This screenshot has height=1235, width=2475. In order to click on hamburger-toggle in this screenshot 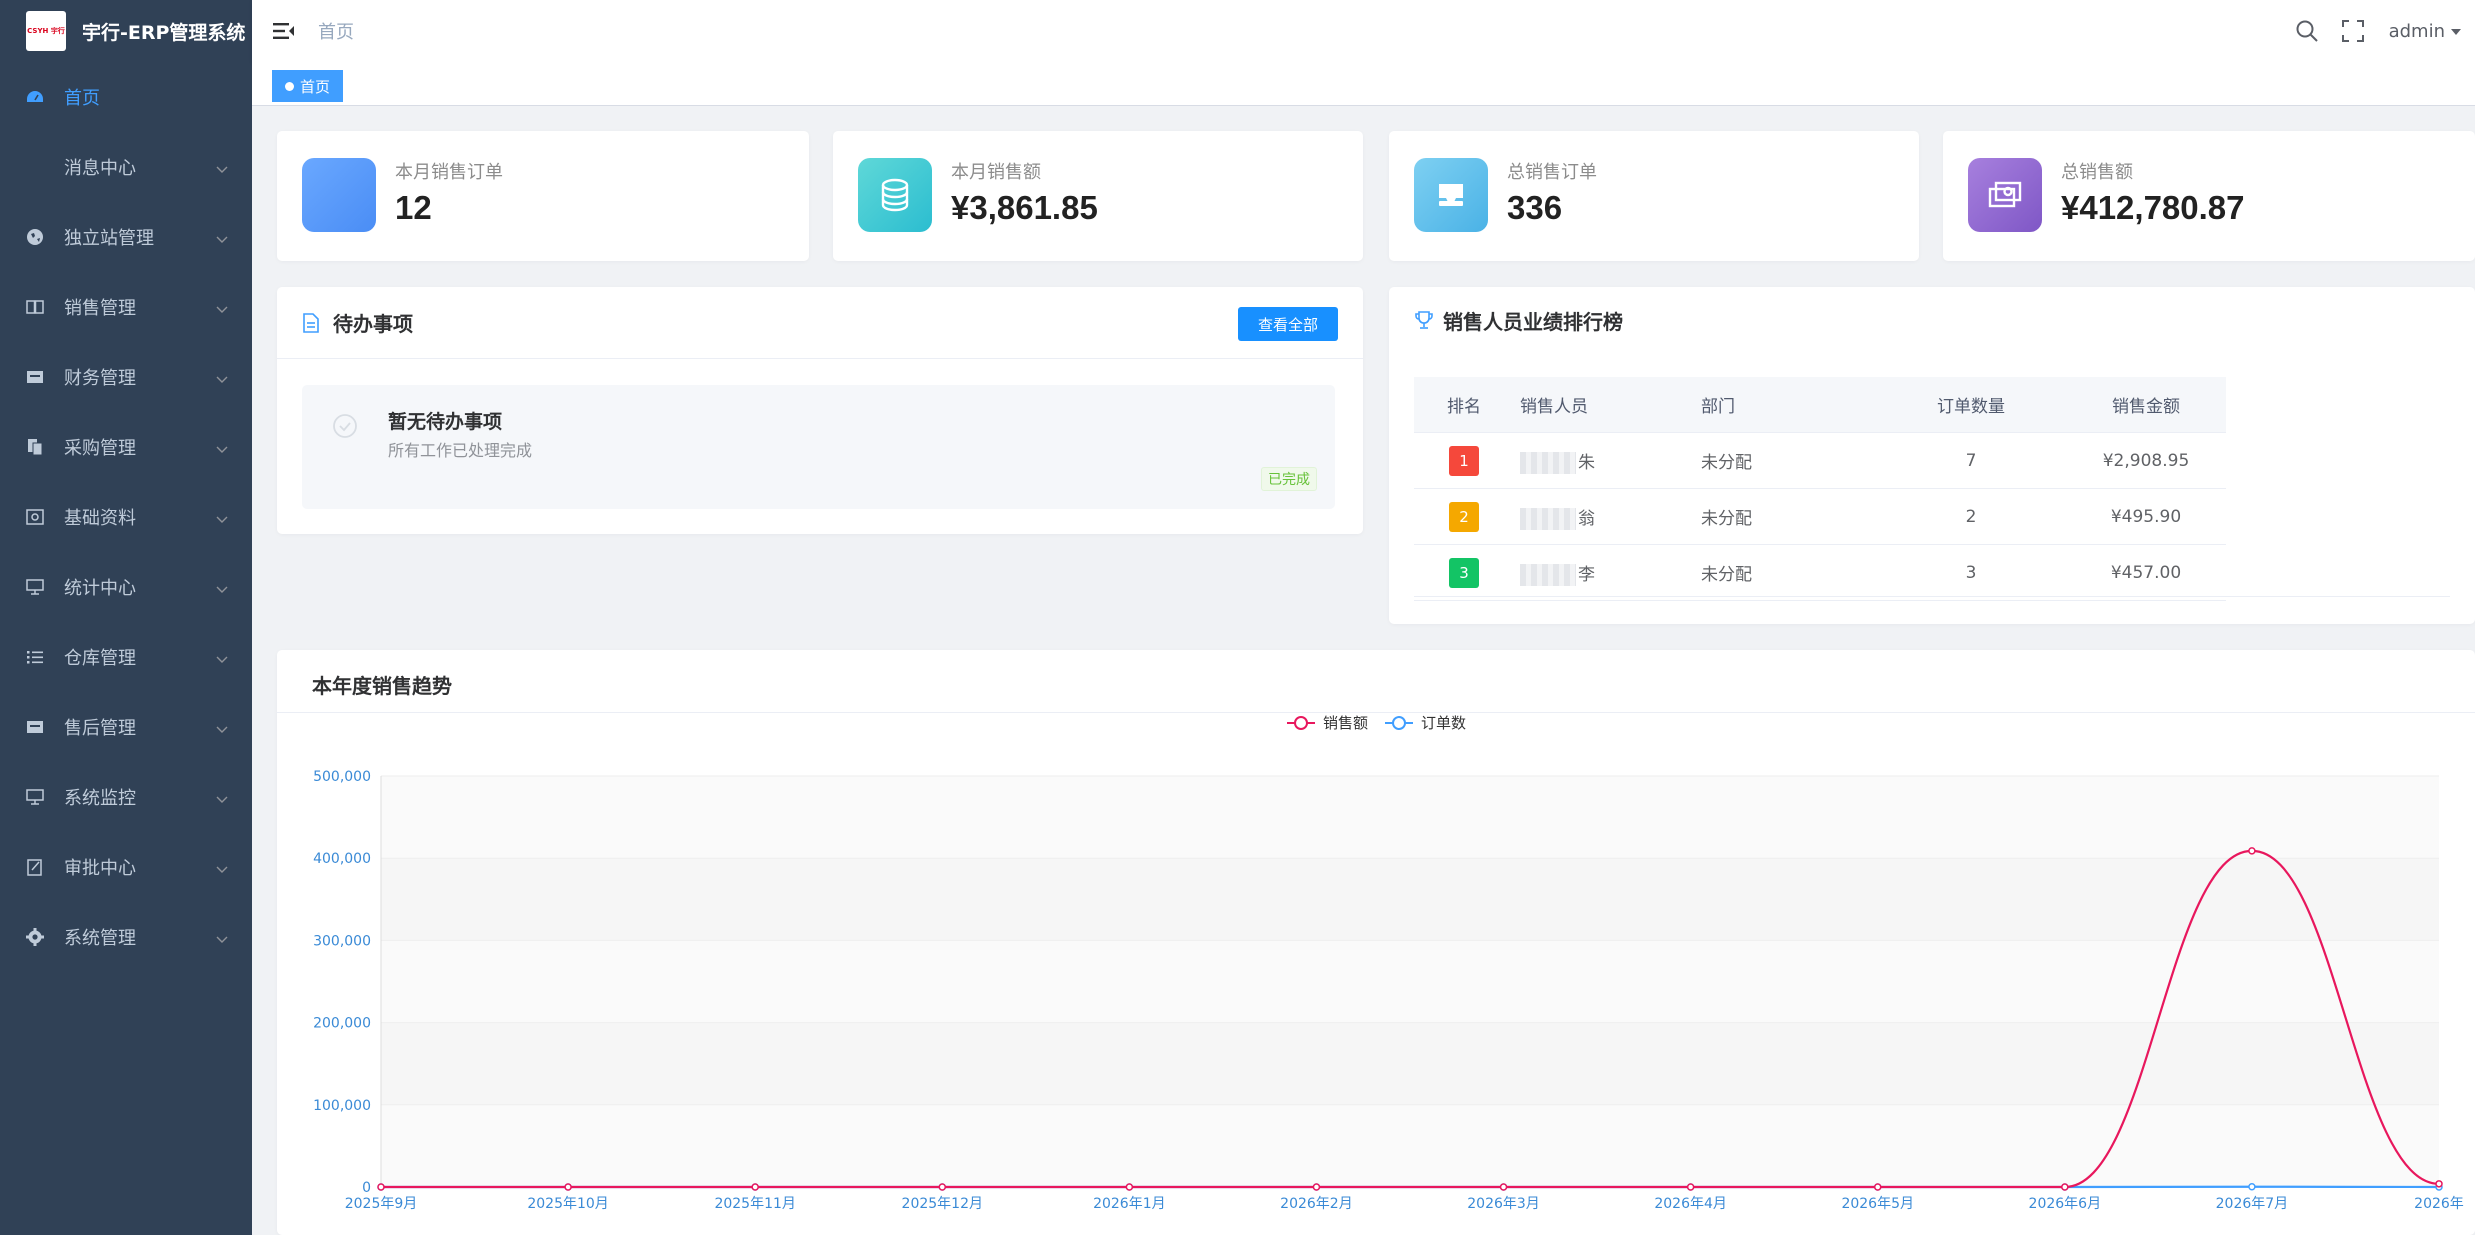, I will do `click(284, 31)`.